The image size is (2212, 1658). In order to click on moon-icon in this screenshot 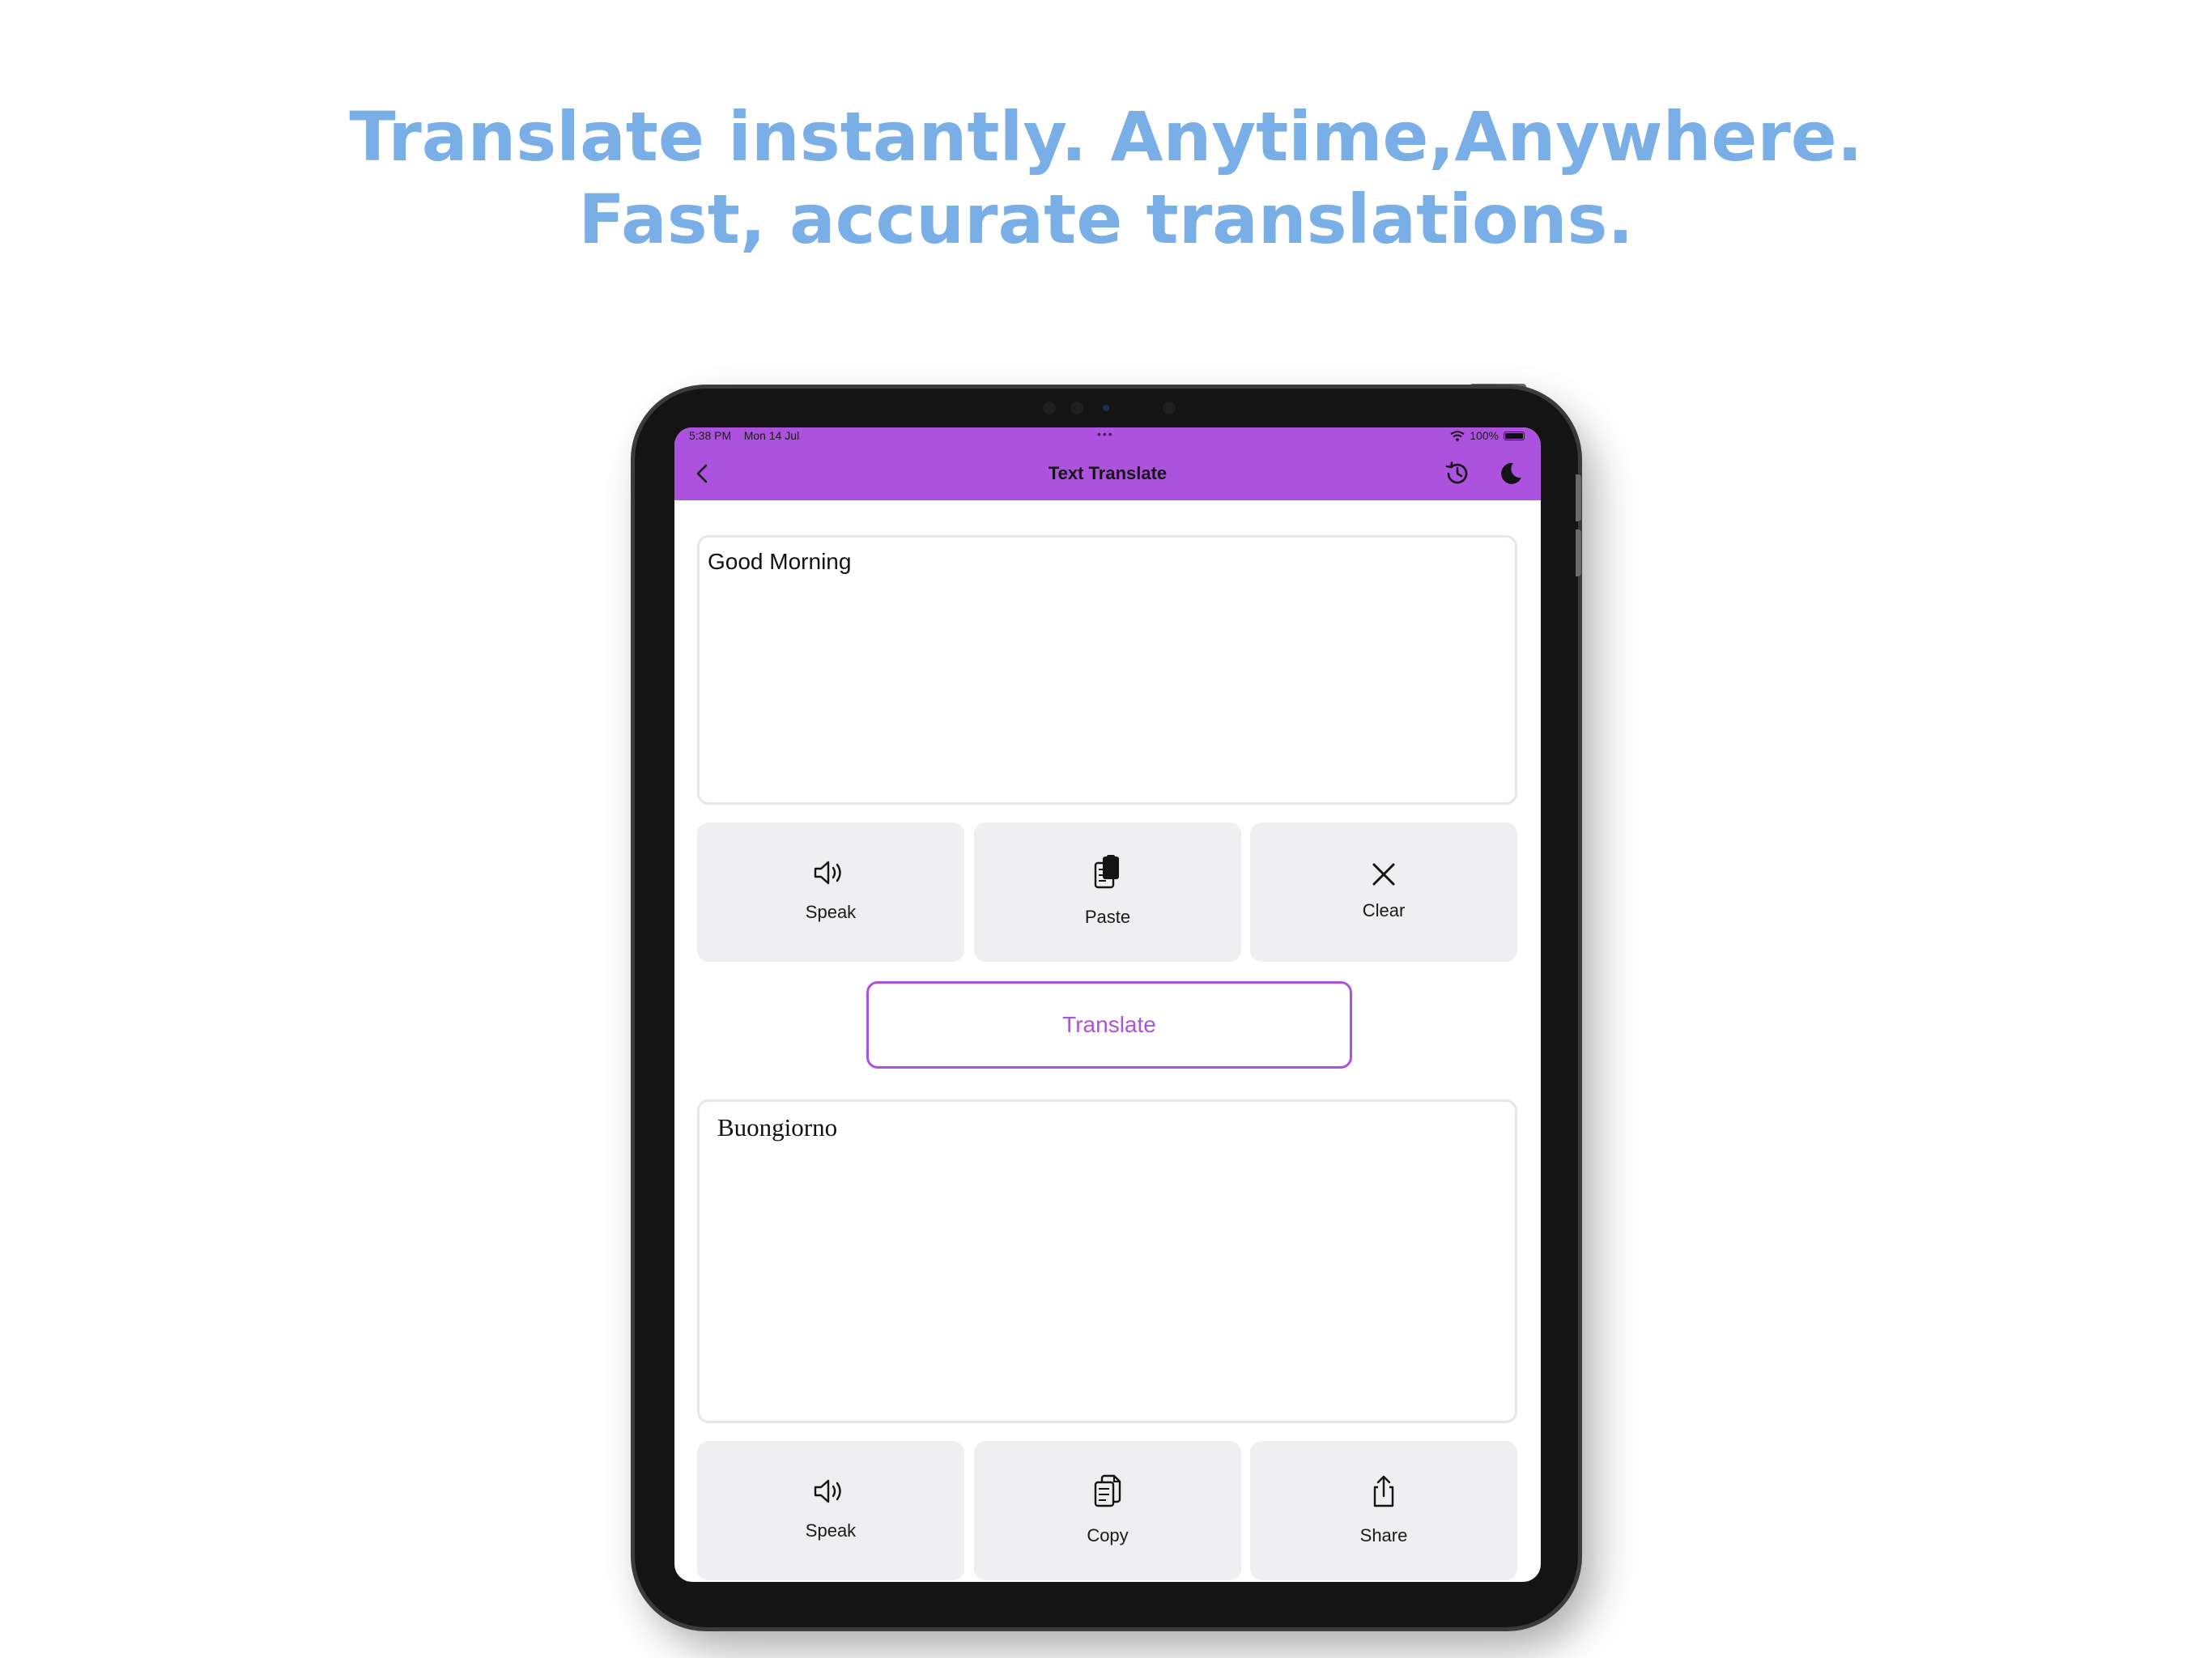, I will do `click(1511, 473)`.